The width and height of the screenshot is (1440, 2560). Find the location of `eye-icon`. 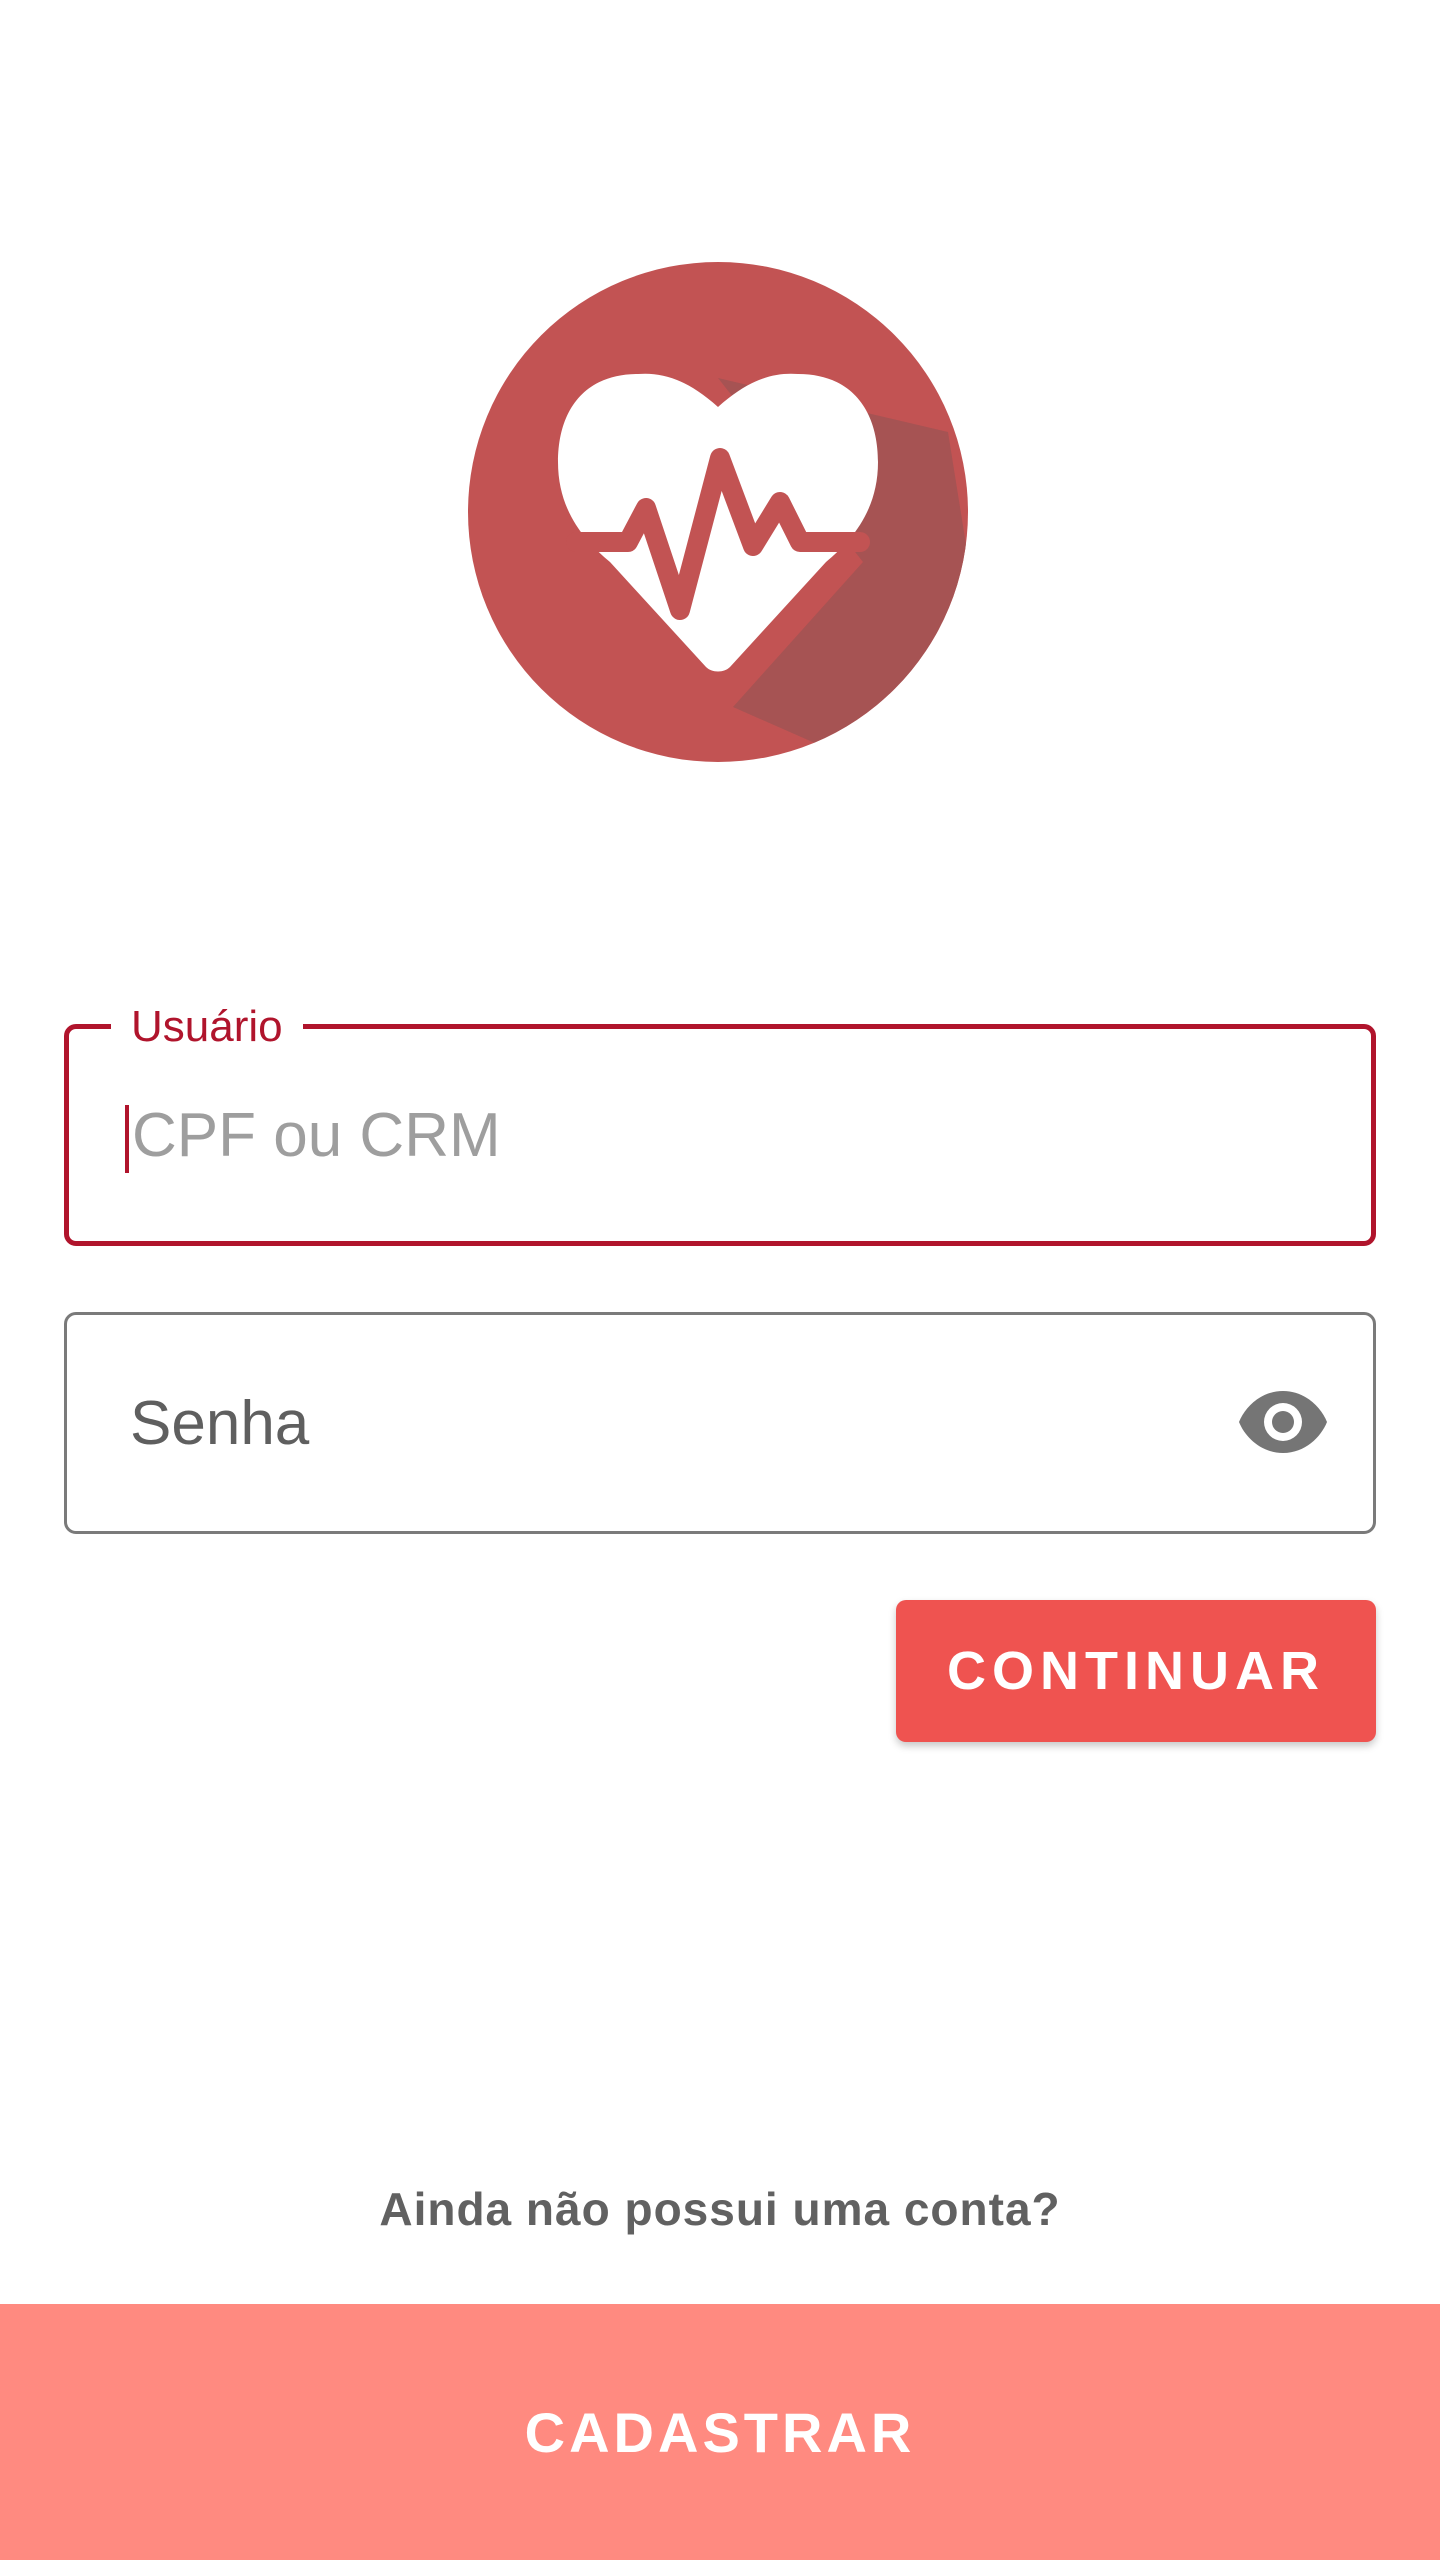

eye-icon is located at coordinates (1283, 1422).